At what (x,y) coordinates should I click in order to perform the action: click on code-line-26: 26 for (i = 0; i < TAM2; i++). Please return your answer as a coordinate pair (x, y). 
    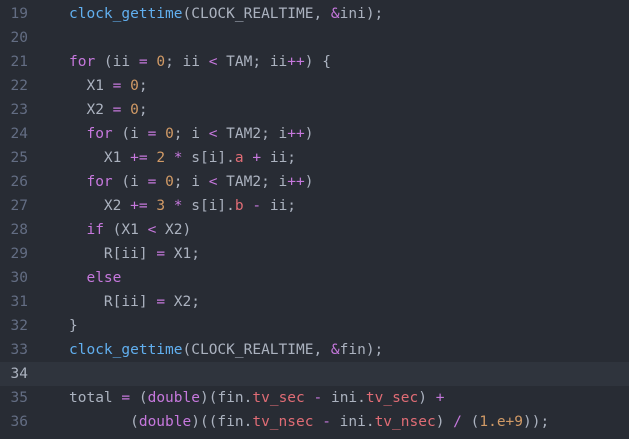
    Looking at the image, I should click on (314, 182).